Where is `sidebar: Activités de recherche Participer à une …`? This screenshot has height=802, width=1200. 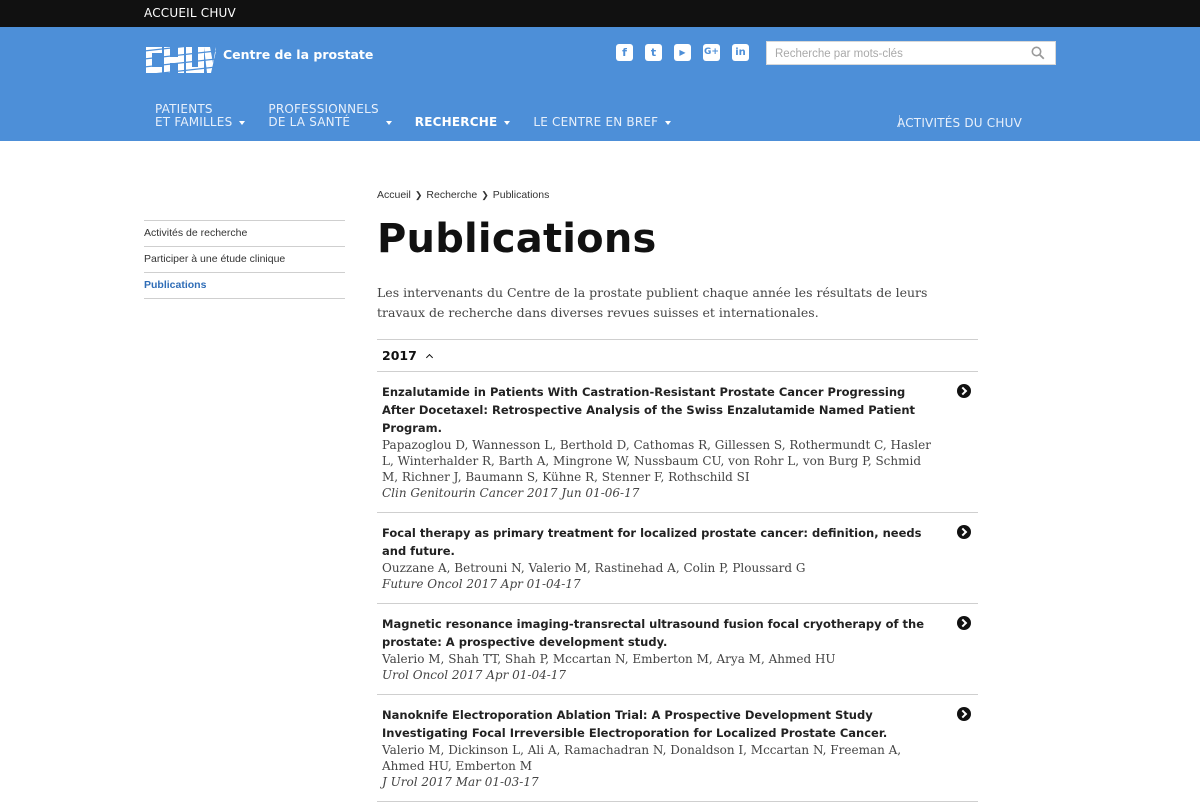
sidebar: Activités de recherche Participer à une … is located at coordinates (244, 259).